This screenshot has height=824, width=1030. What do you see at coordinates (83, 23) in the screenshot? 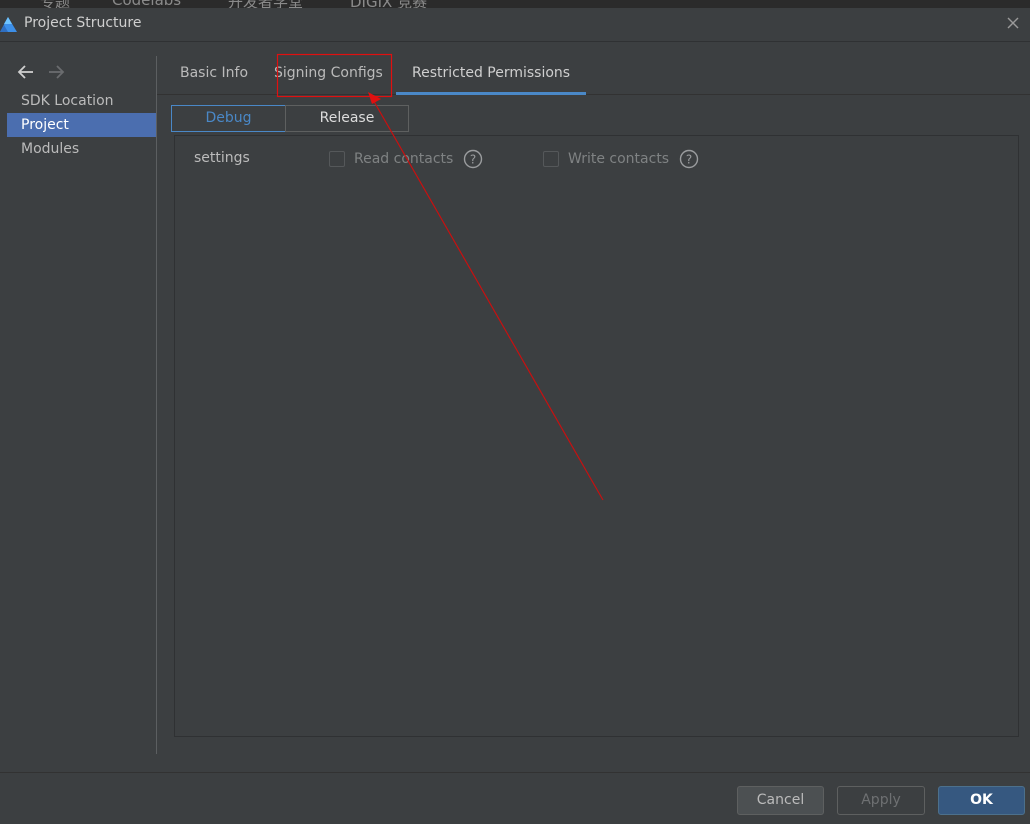
I see `window-title: Project Structure` at bounding box center [83, 23].